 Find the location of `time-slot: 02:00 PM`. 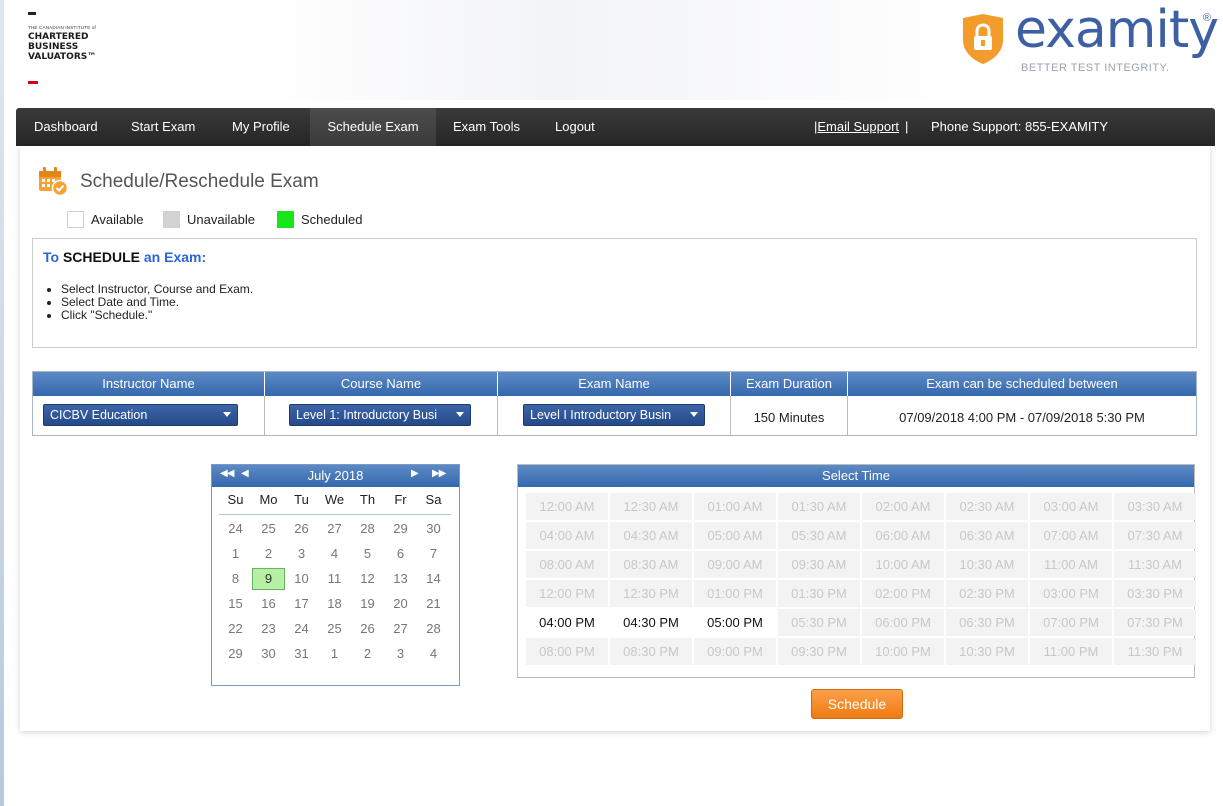

time-slot: 02:00 PM is located at coordinates (903, 593).